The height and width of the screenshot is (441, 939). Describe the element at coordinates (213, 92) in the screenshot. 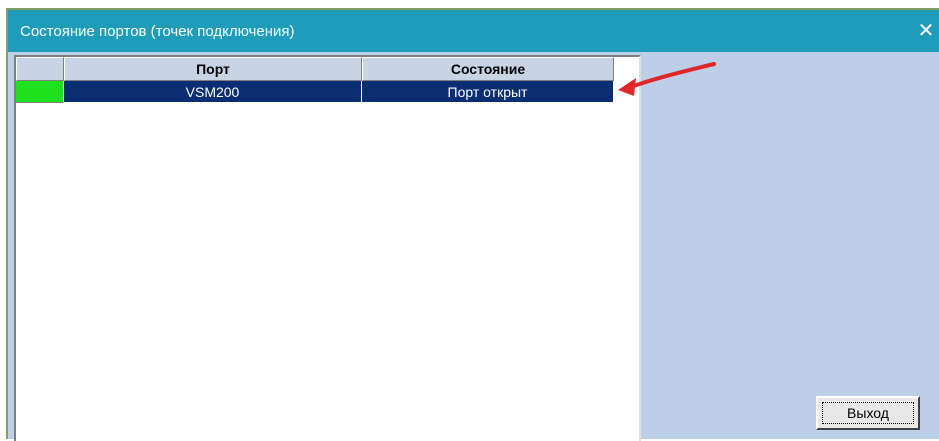

I see `port-cell: VSM200` at that location.